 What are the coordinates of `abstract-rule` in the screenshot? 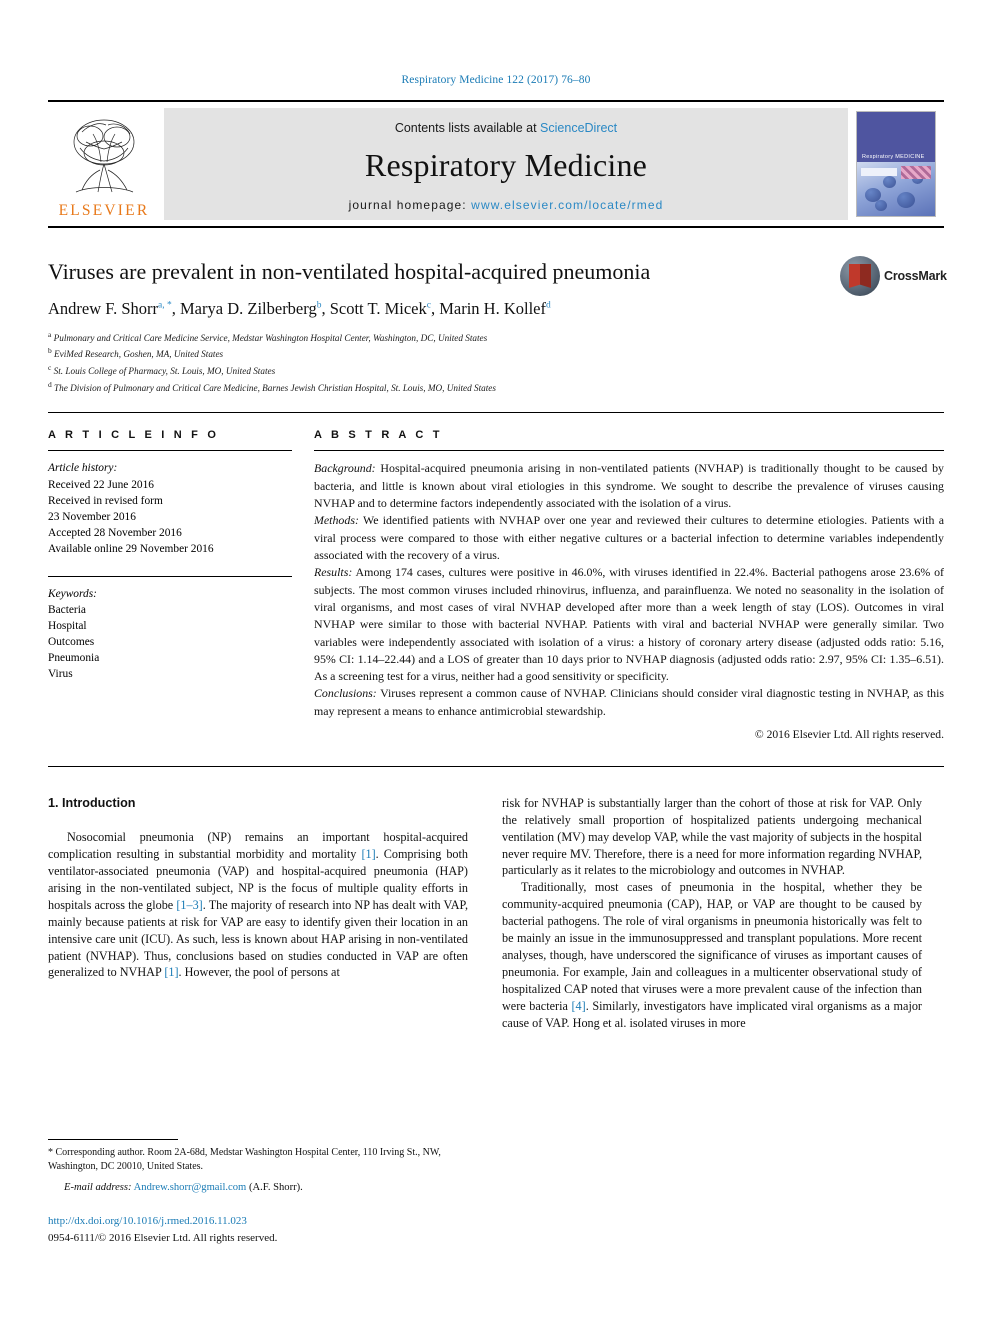 It's located at (629, 451).